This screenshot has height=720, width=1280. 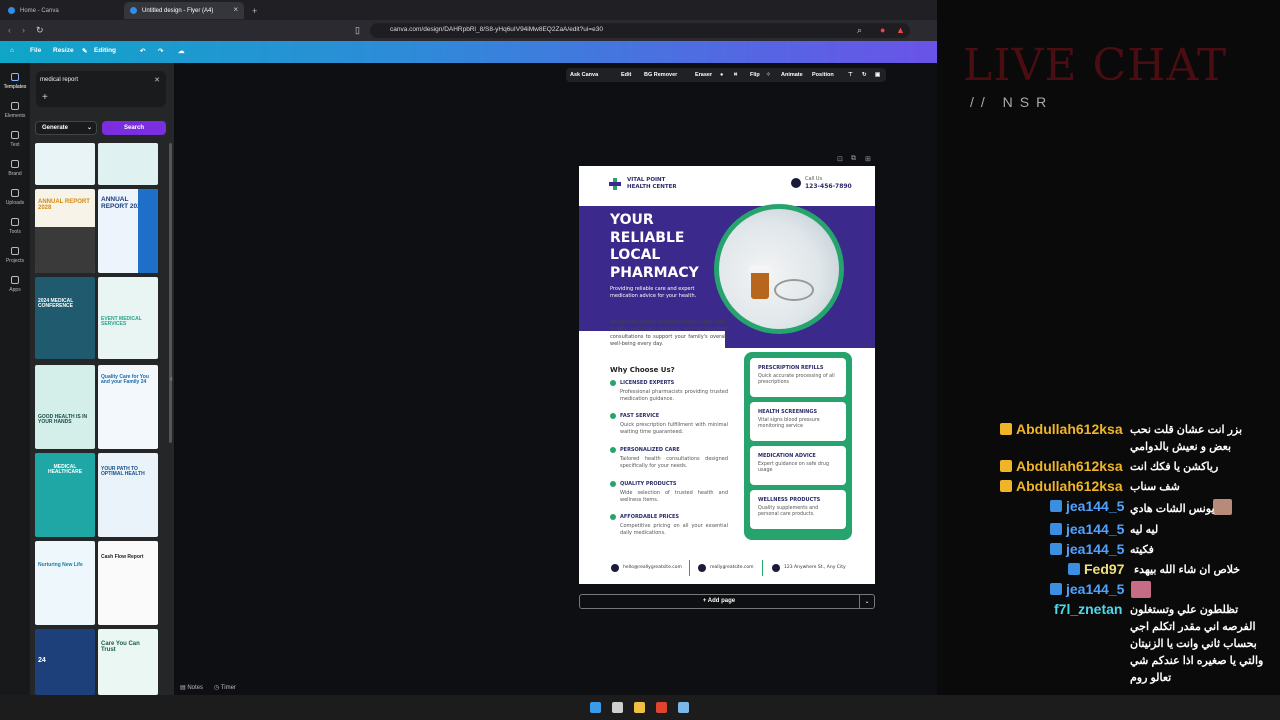 What do you see at coordinates (859, 30) in the screenshot?
I see `search-page-icon: ⌕` at bounding box center [859, 30].